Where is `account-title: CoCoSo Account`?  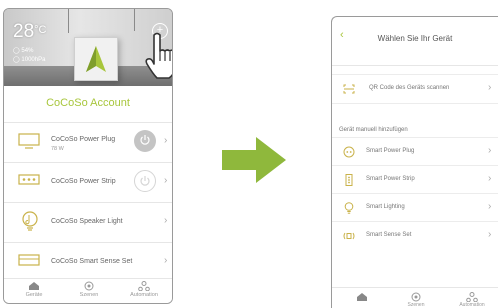
account-title: CoCoSo Account is located at coordinates (88, 103).